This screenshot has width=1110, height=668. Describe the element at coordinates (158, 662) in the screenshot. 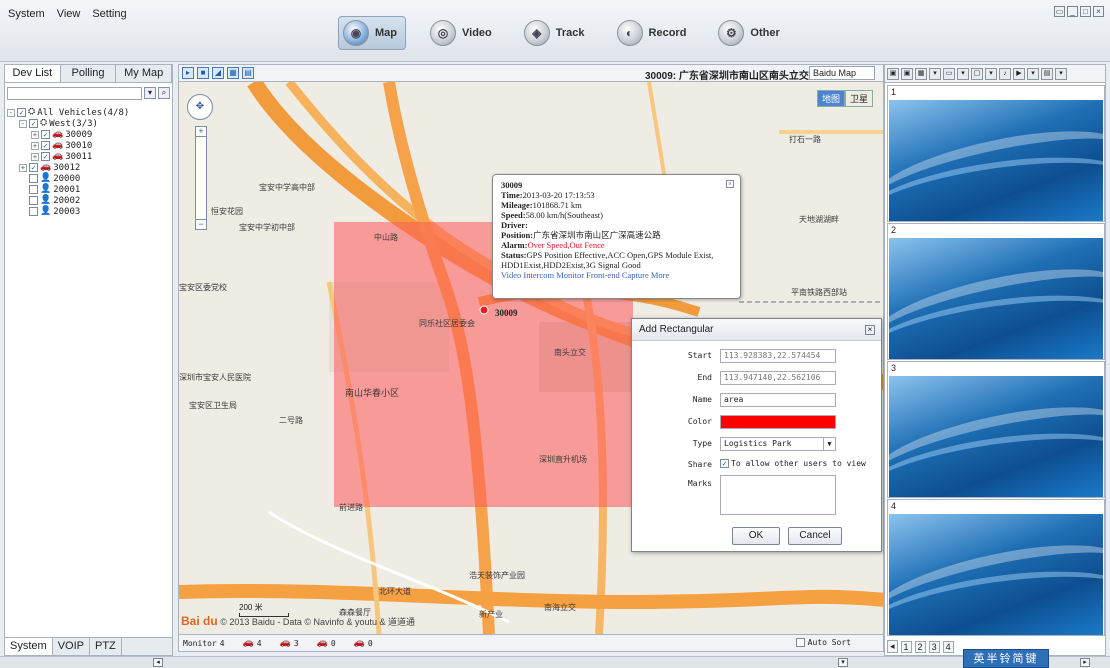

I see `collapse-left-icon: ◂` at that location.